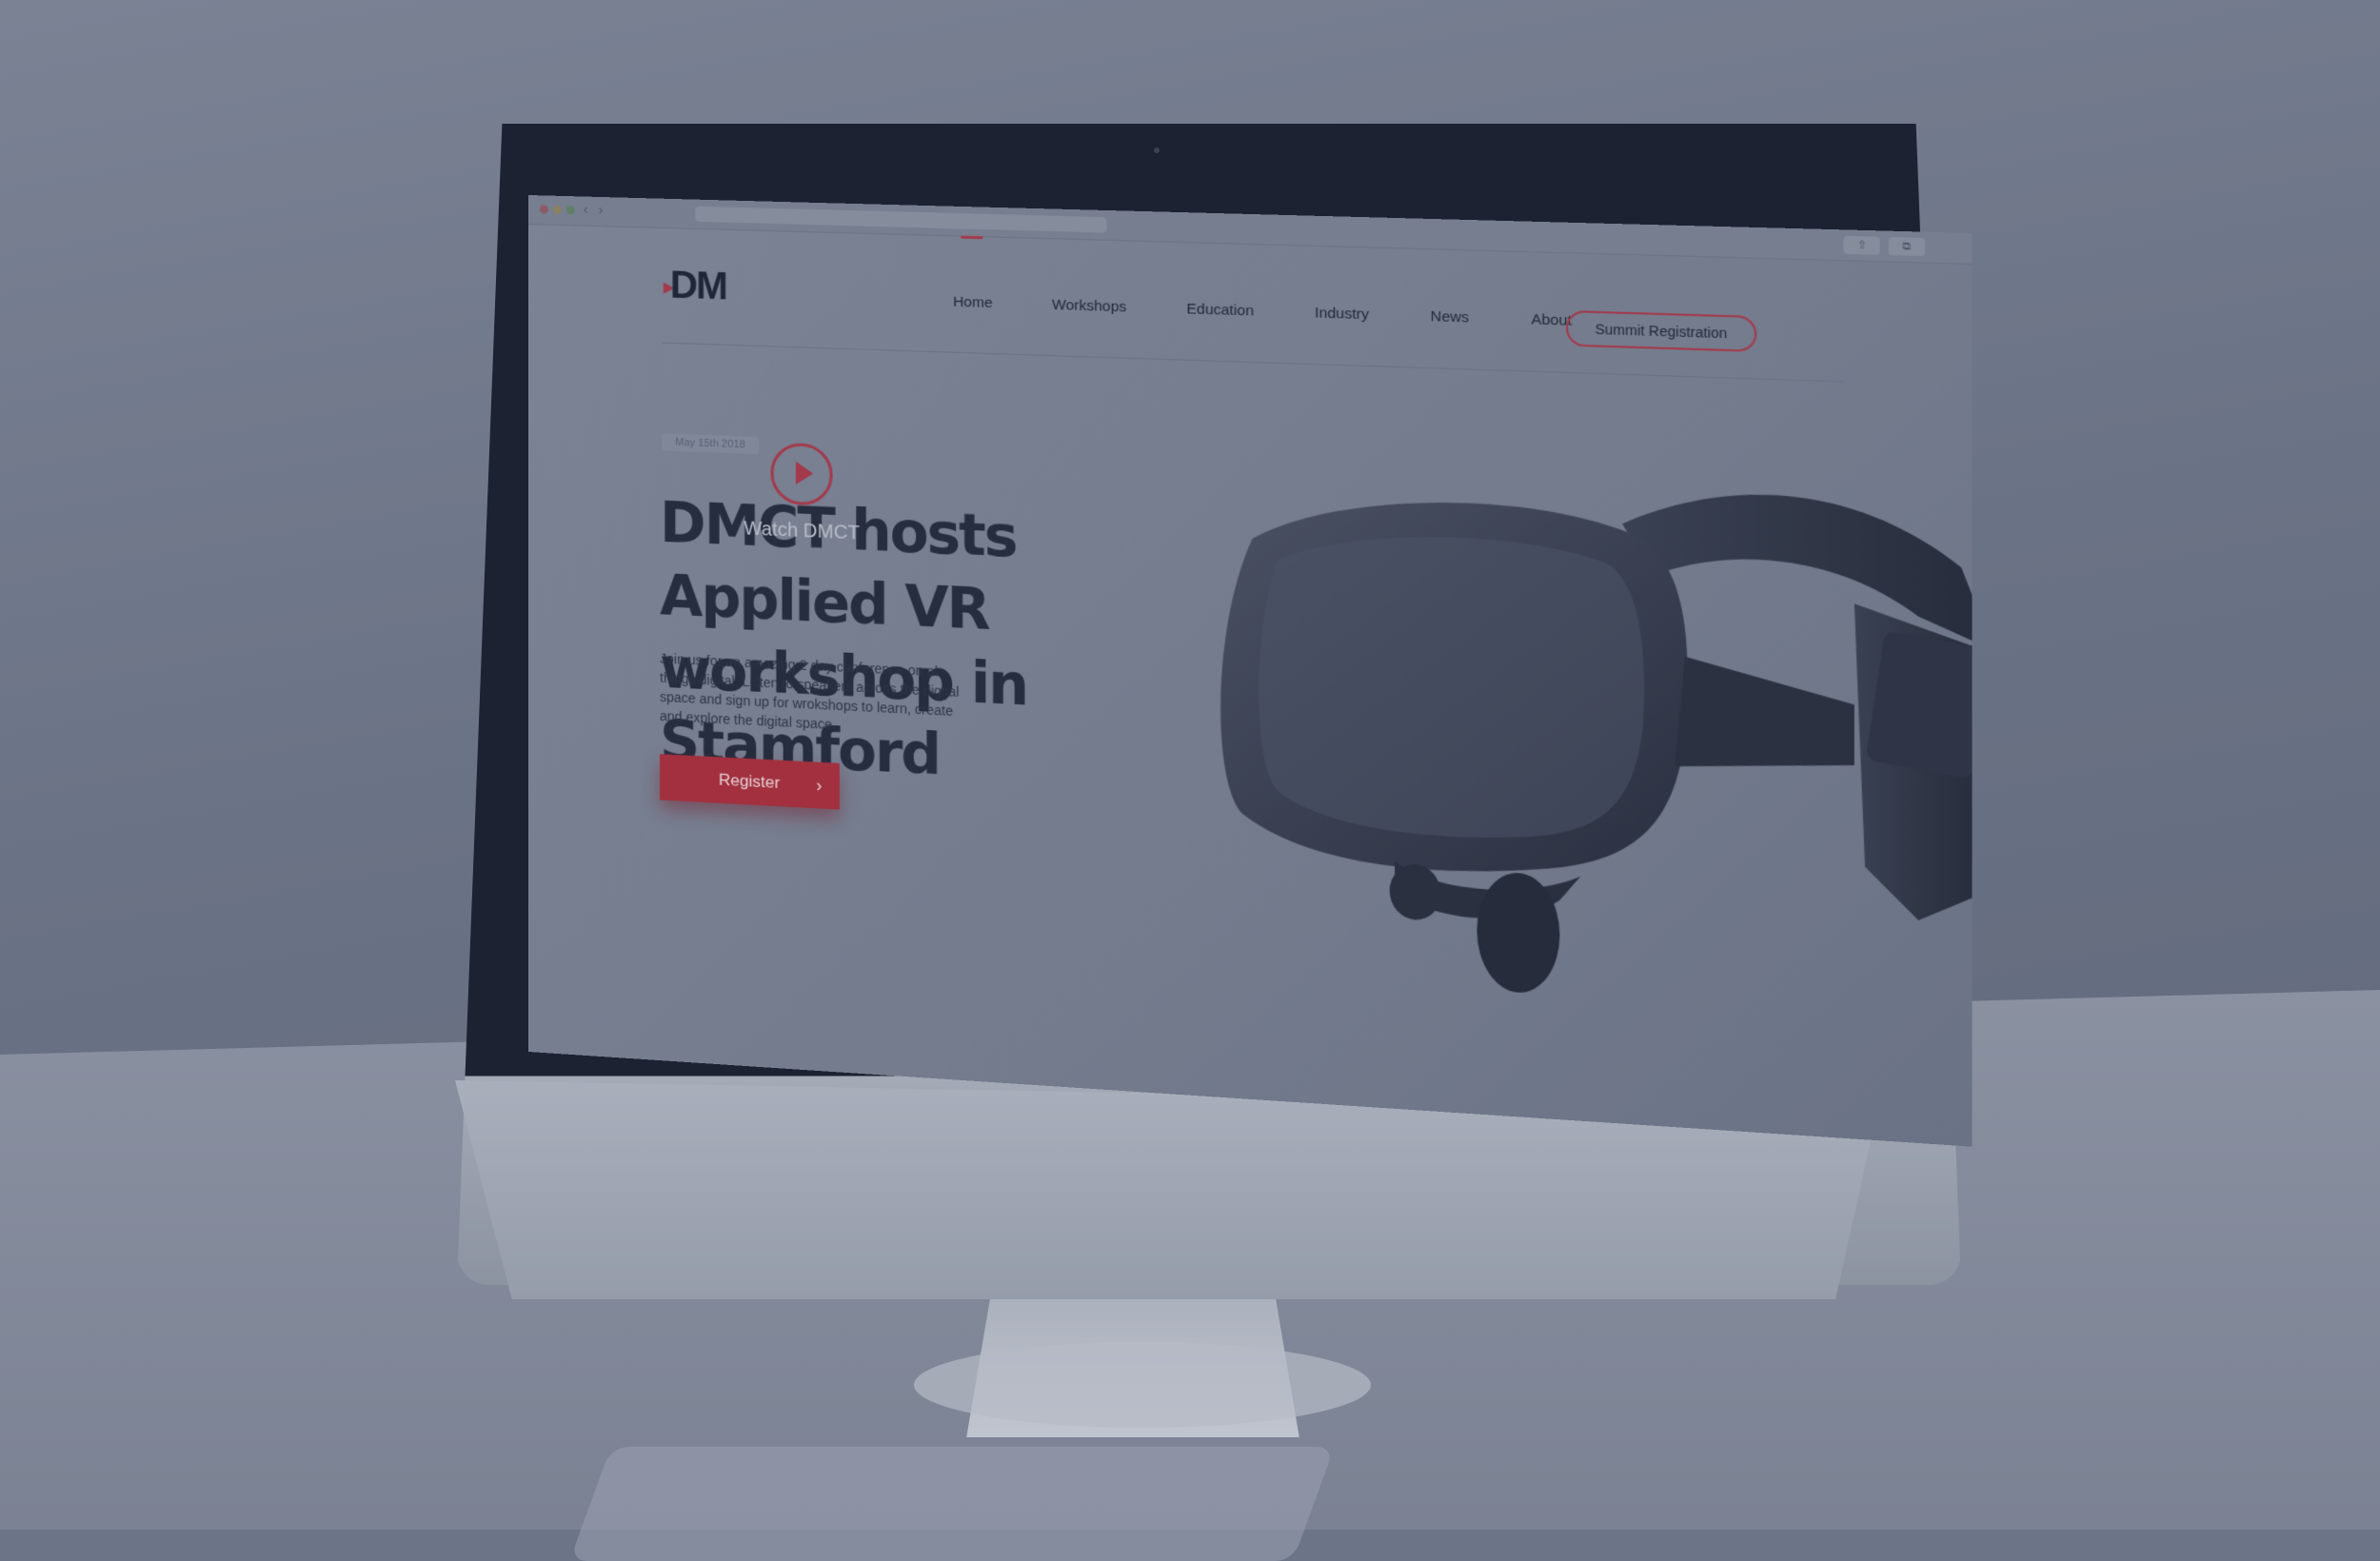  I want to click on register-label: Register, so click(749, 781).